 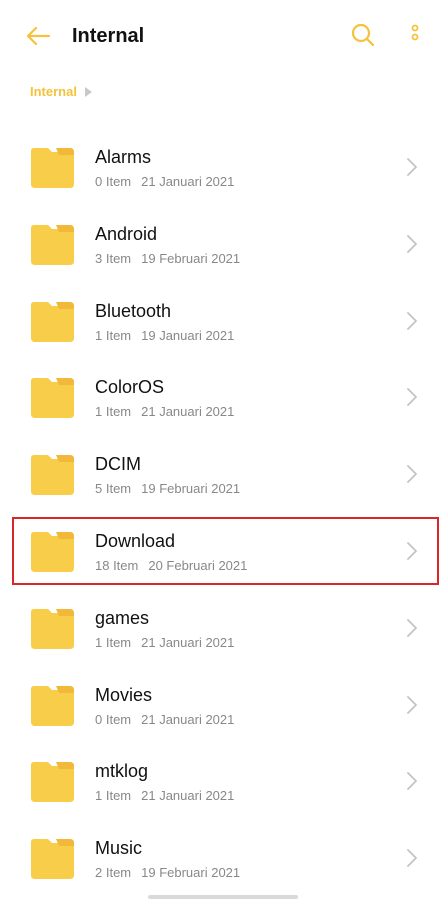 I want to click on more-options-button, so click(x=415, y=35).